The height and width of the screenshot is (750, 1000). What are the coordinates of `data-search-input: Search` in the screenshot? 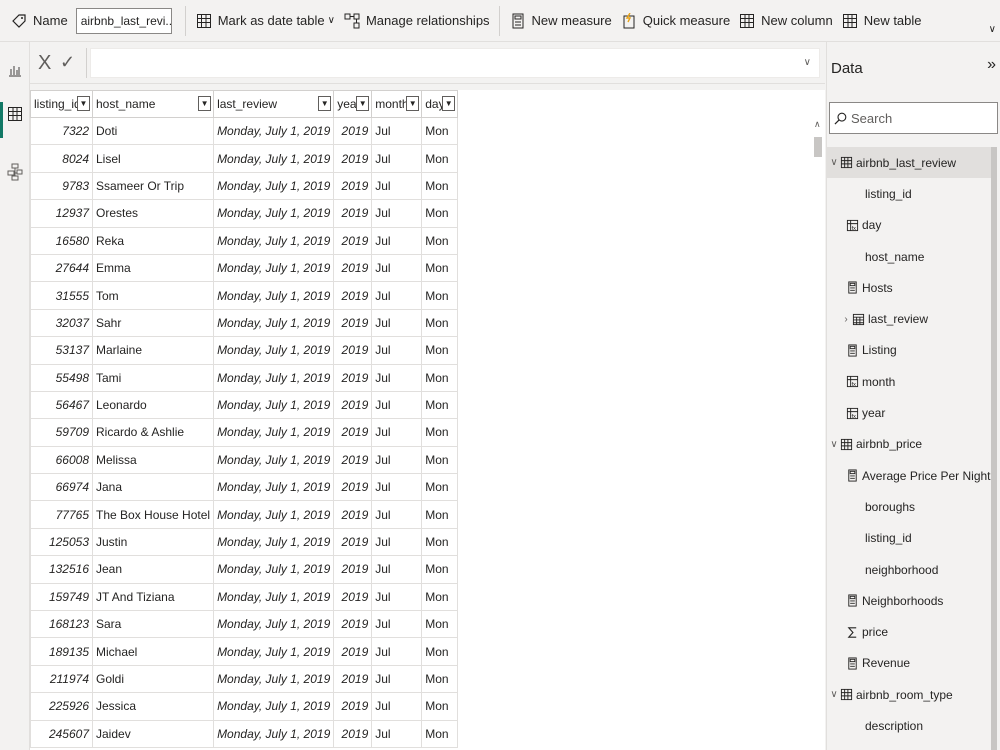 It's located at (913, 118).